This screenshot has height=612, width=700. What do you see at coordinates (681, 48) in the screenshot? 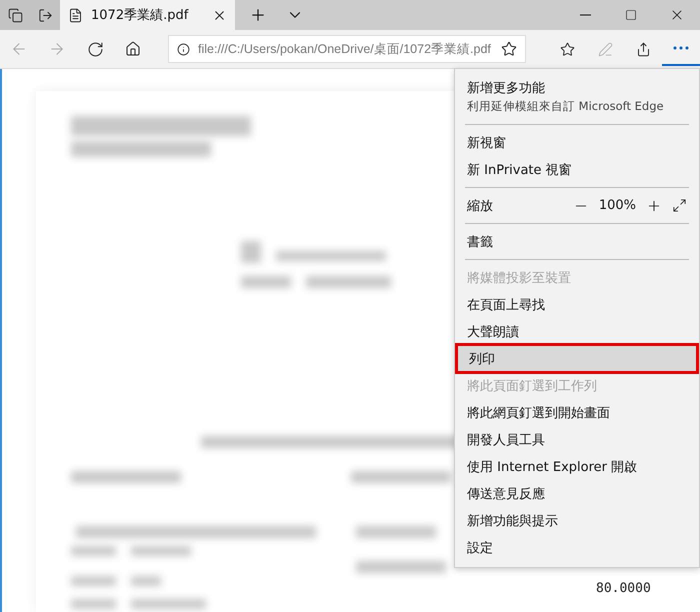
I see `more-icon` at bounding box center [681, 48].